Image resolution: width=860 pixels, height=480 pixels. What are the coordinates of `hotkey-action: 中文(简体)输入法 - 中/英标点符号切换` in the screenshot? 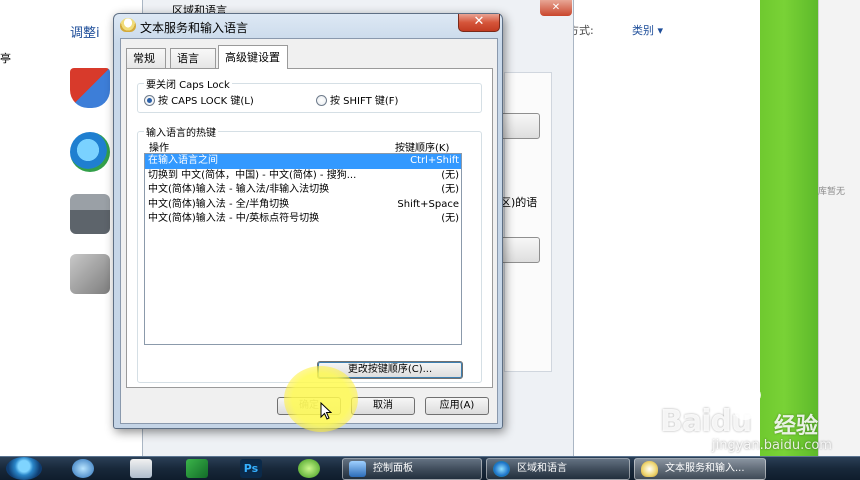 It's located at (234, 218).